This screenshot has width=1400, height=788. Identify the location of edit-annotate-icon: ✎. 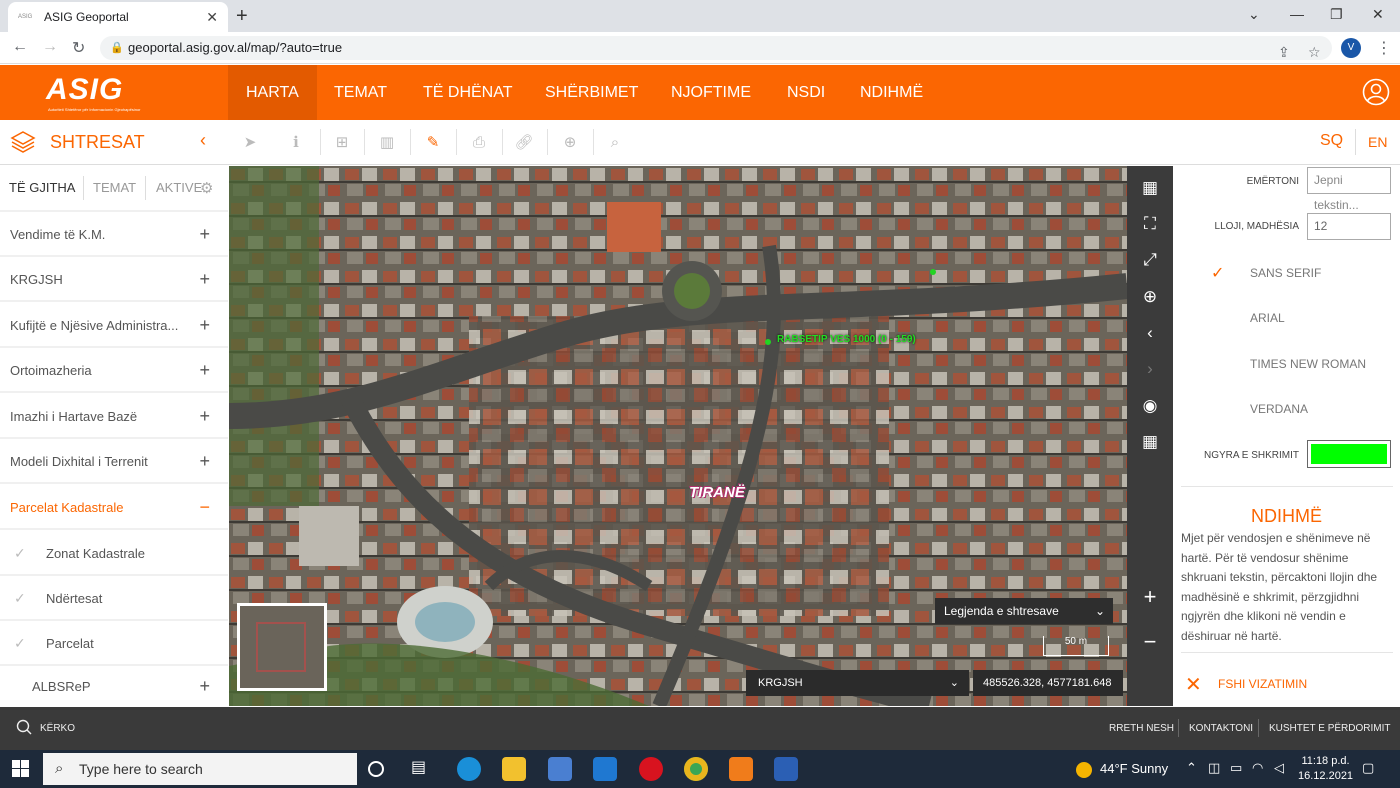
(433, 143).